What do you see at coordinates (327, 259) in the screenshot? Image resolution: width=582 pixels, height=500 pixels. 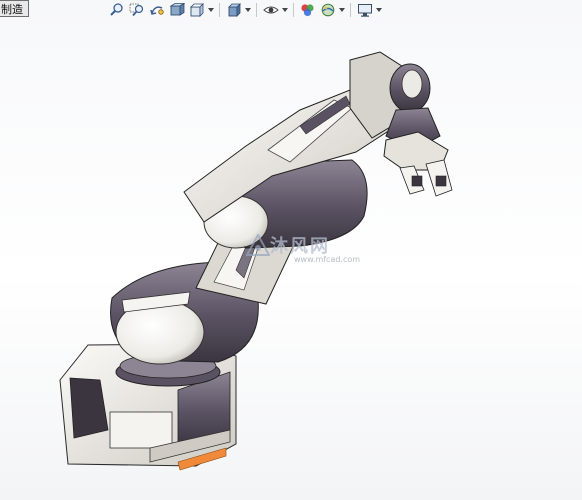 I see `watermark-url: www.mfcad.com` at bounding box center [327, 259].